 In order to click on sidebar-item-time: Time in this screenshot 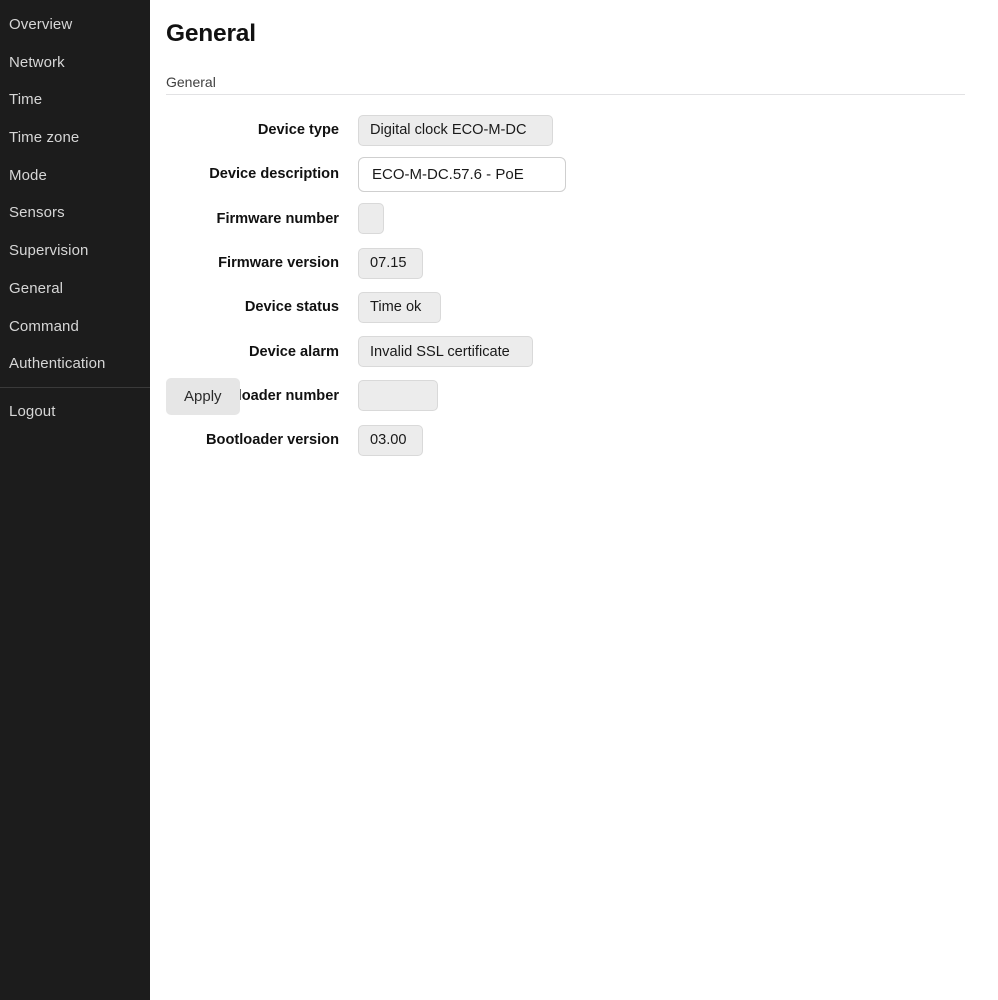, I will do `click(75, 100)`.